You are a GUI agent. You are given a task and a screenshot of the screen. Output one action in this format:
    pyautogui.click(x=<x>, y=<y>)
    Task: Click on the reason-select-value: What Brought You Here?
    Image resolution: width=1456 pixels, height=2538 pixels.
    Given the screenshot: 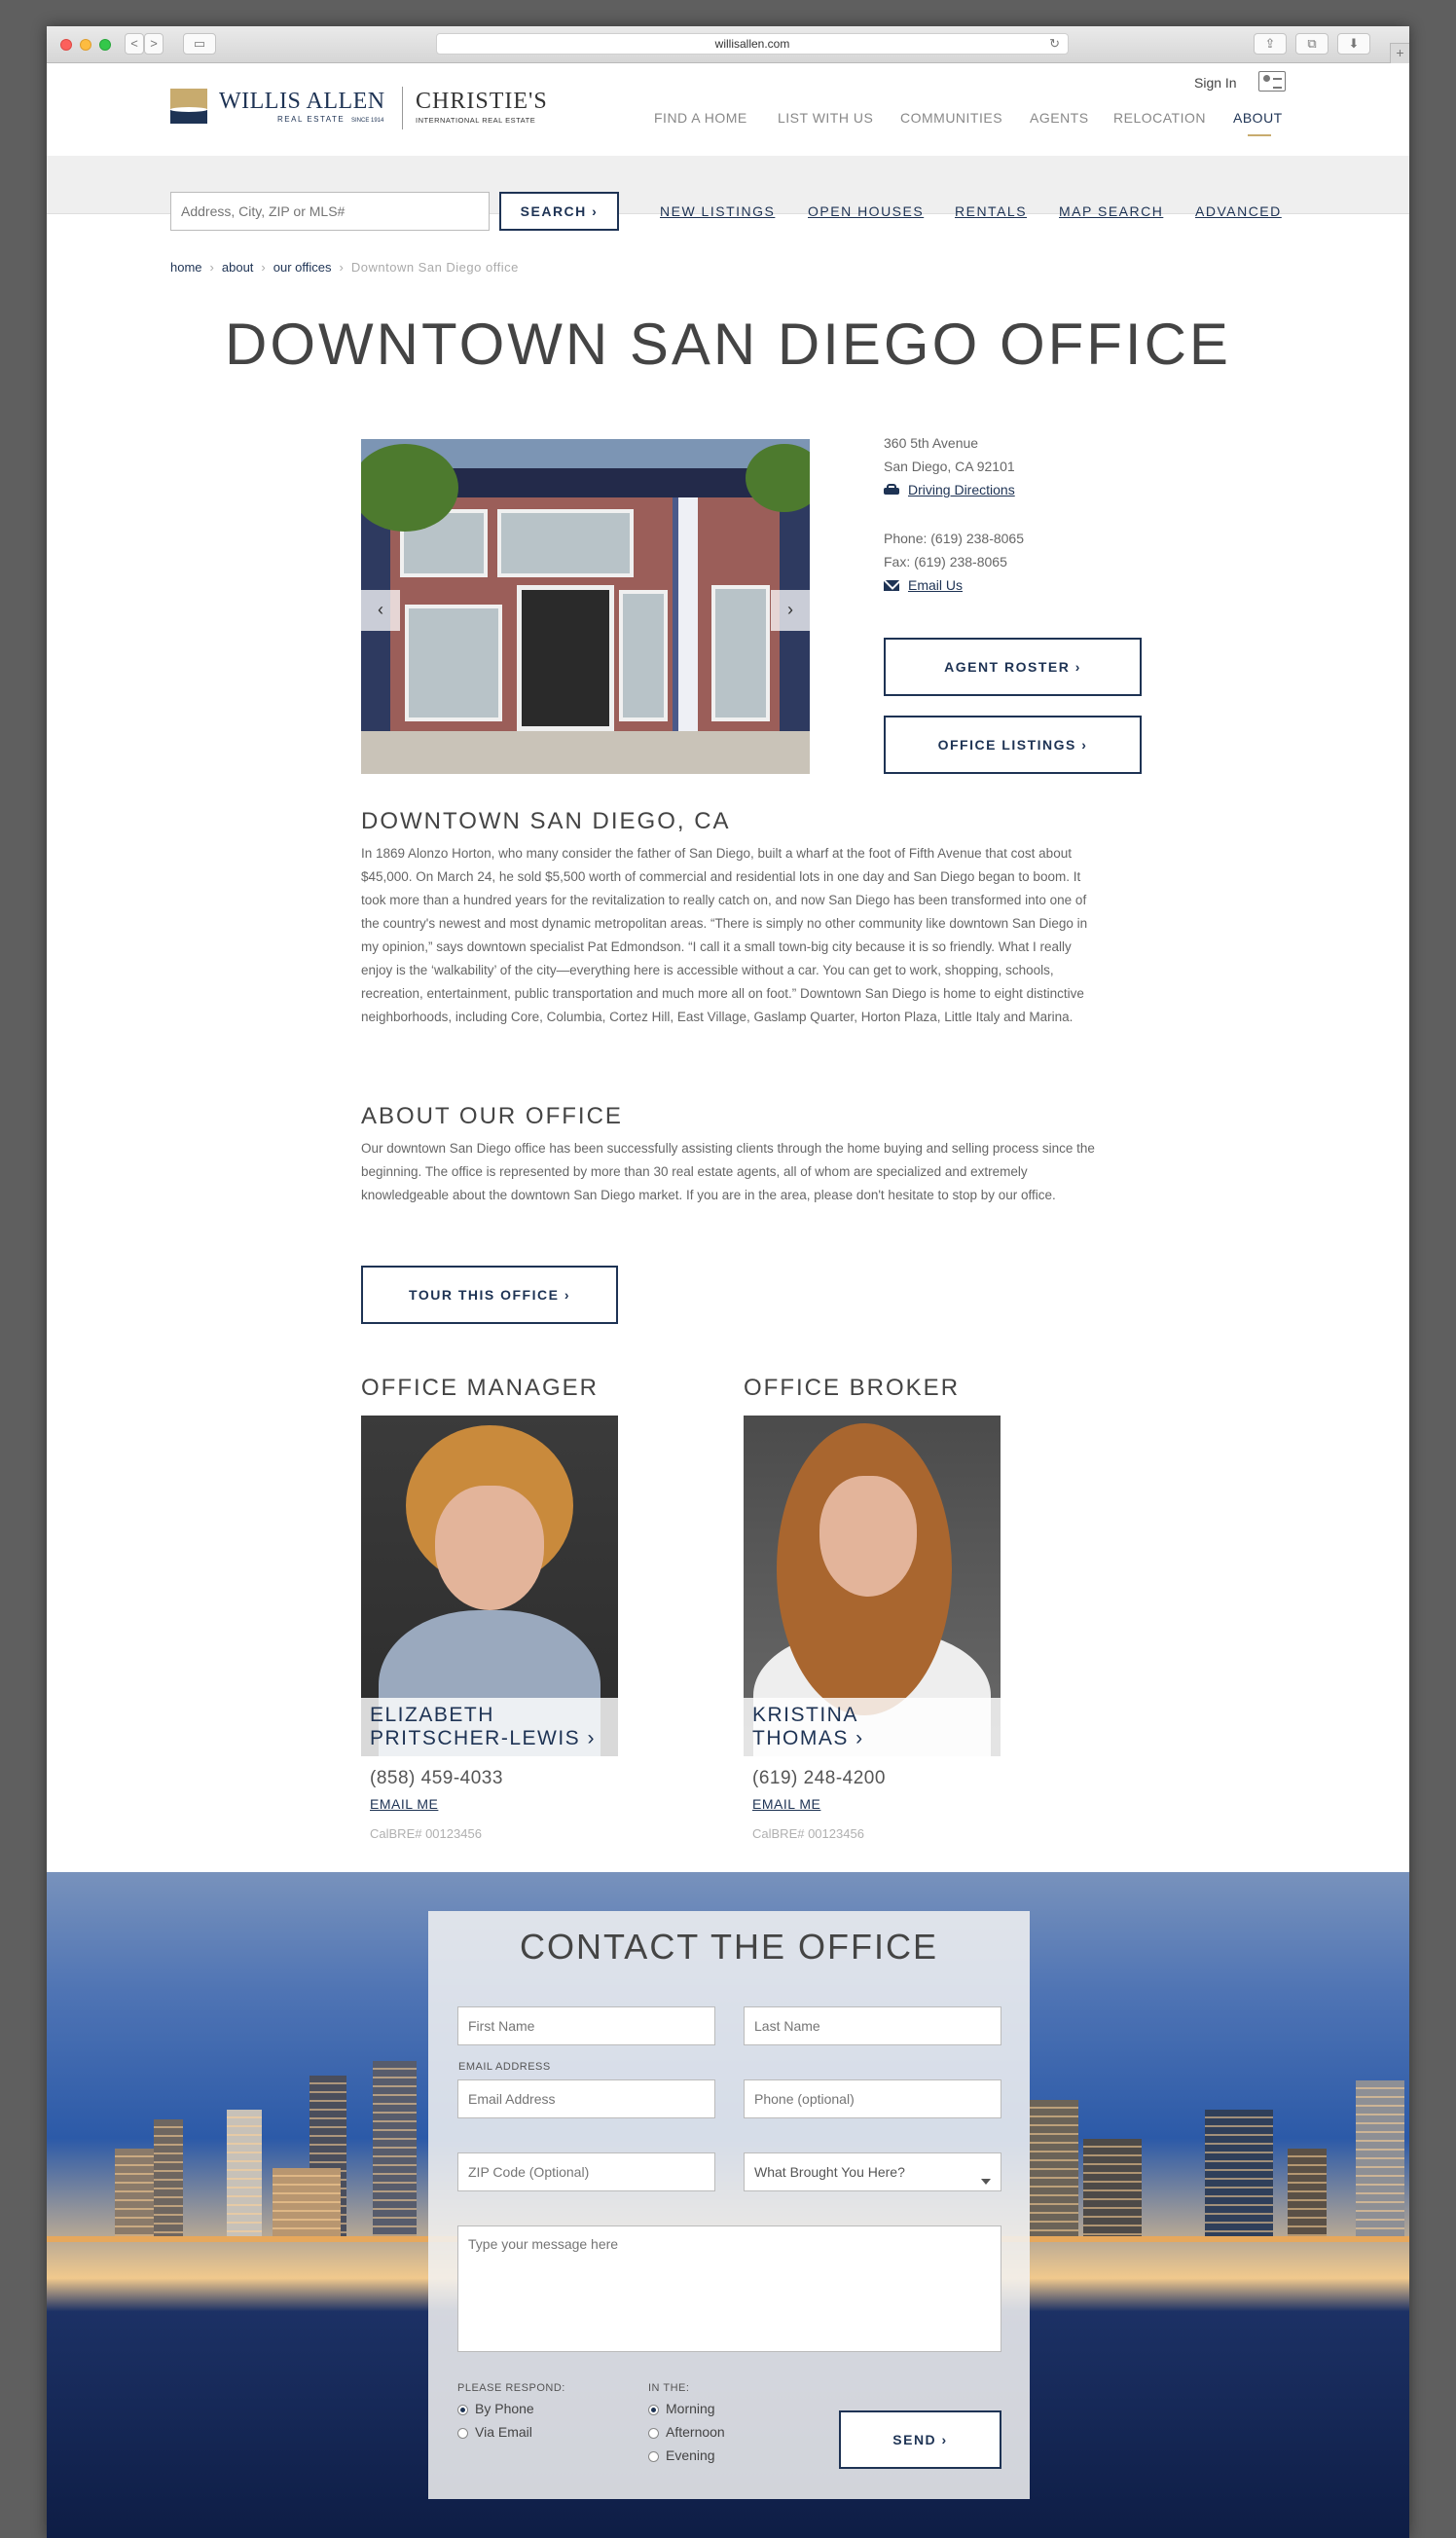 What is the action you would take?
    pyautogui.click(x=829, y=2172)
    